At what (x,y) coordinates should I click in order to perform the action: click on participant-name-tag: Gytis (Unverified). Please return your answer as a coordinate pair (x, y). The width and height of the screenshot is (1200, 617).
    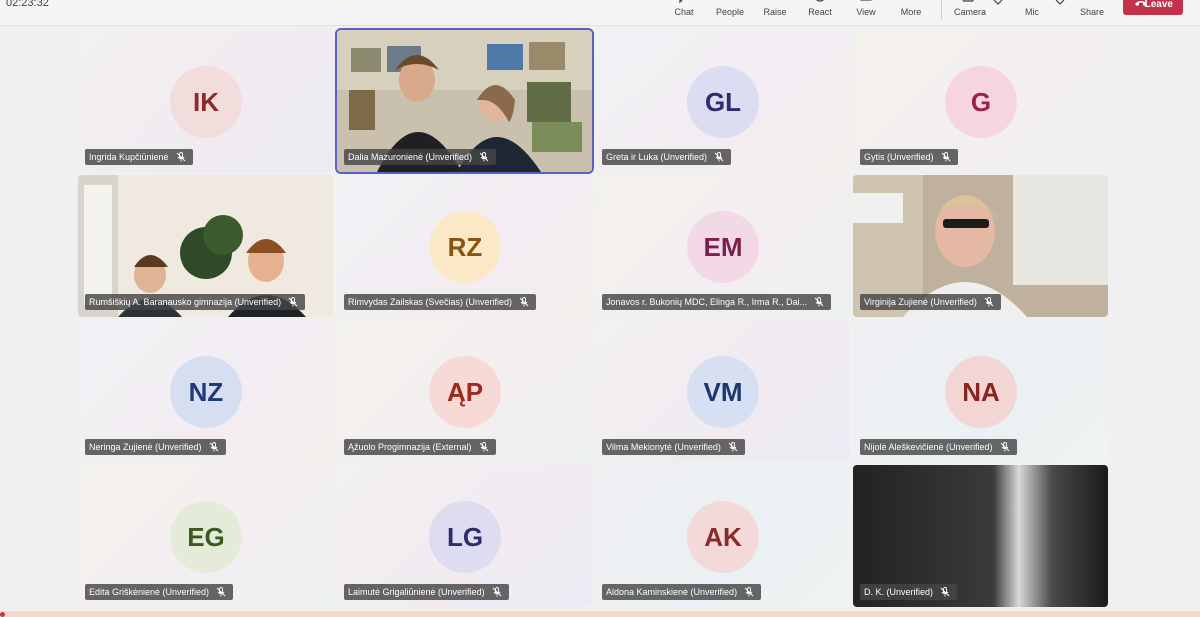
    Looking at the image, I should click on (909, 157).